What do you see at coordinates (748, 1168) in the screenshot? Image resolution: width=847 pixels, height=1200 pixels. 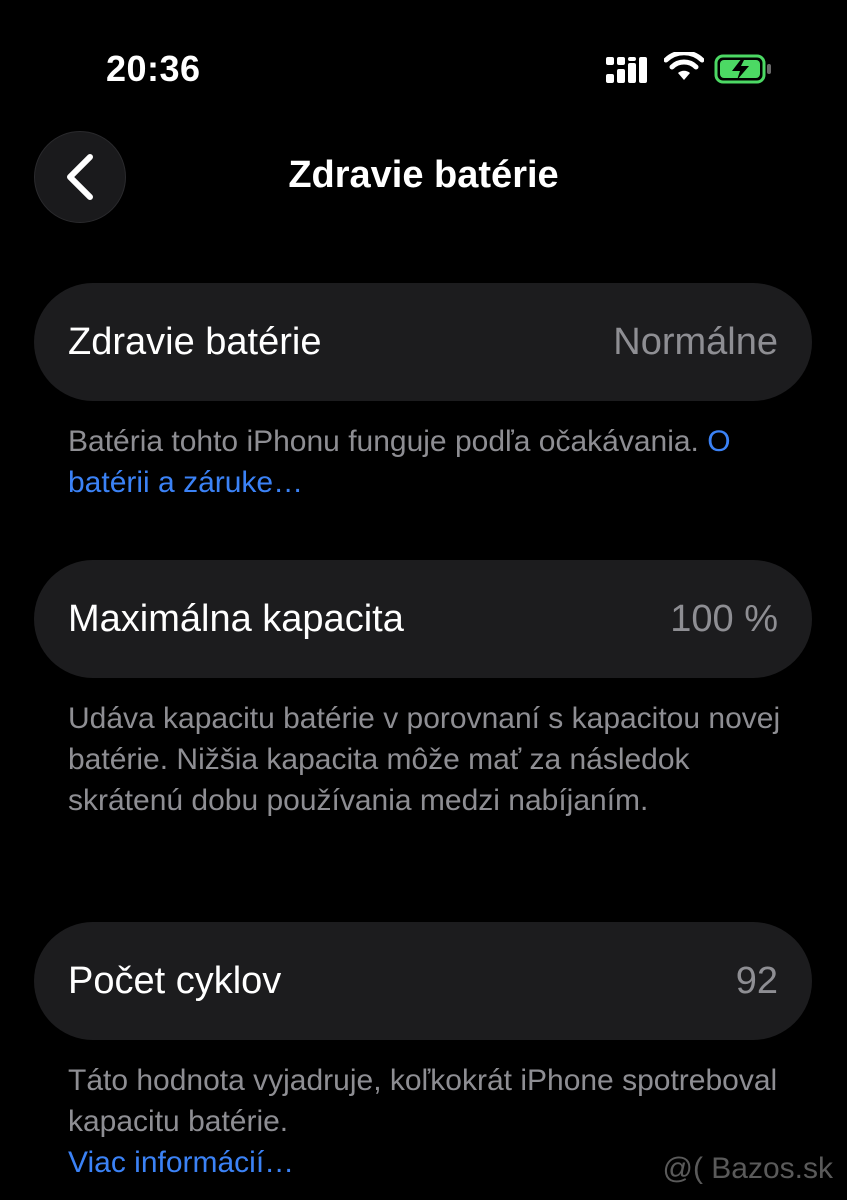 I see `watermark: @( Bazos.sk` at bounding box center [748, 1168].